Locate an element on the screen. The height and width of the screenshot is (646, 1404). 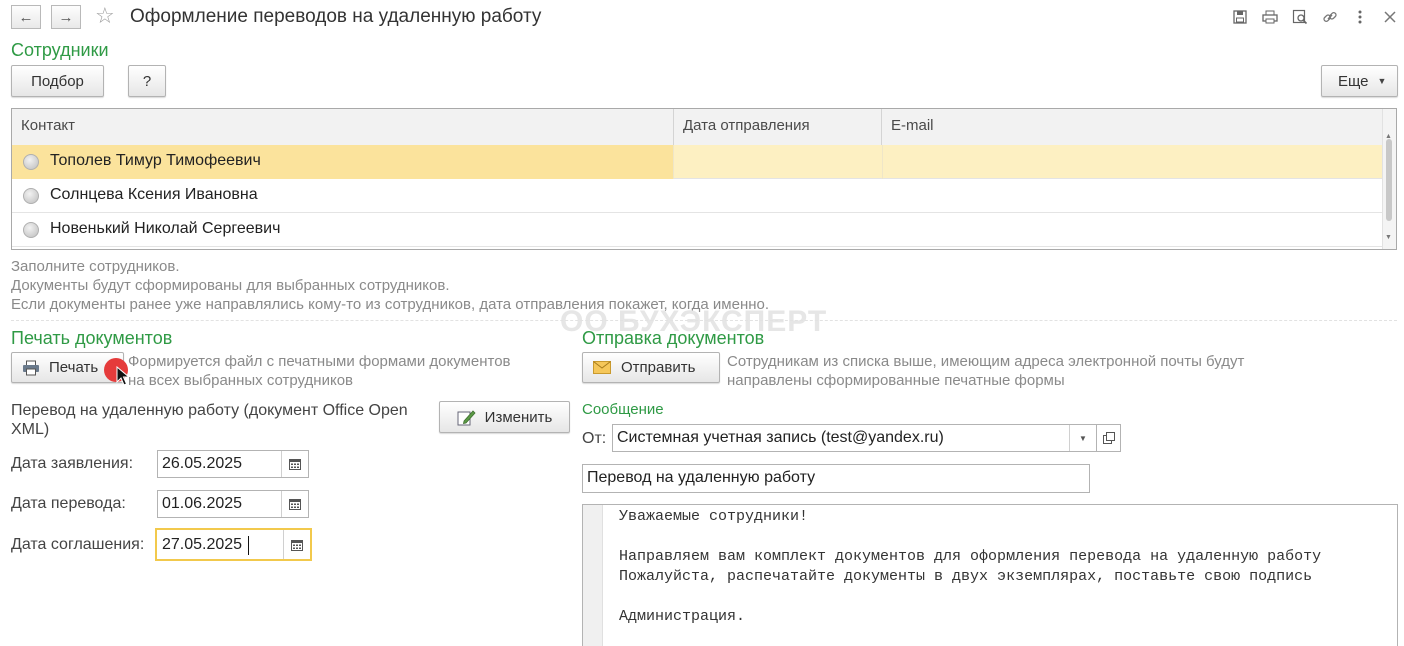
help-button: ? is located at coordinates (147, 81).